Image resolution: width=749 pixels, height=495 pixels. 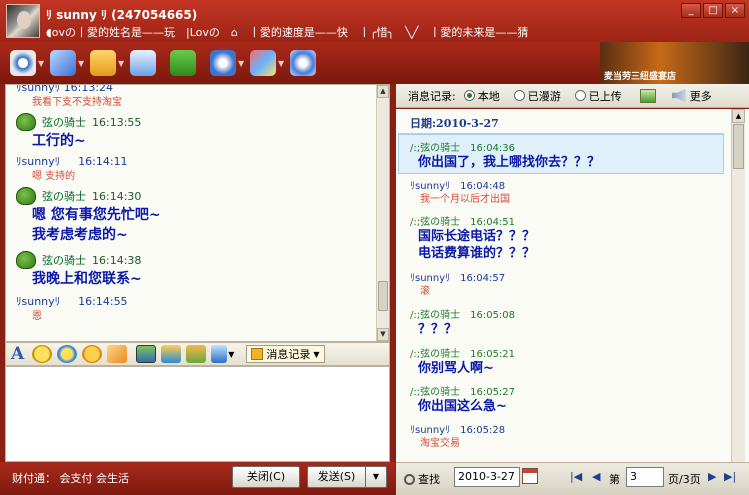 What do you see at coordinates (473, 239) in the screenshot?
I see `history-message: /:;弦の骑士 16:04:51 国际长途电话？？？ 电话费算谁的？？？` at bounding box center [473, 239].